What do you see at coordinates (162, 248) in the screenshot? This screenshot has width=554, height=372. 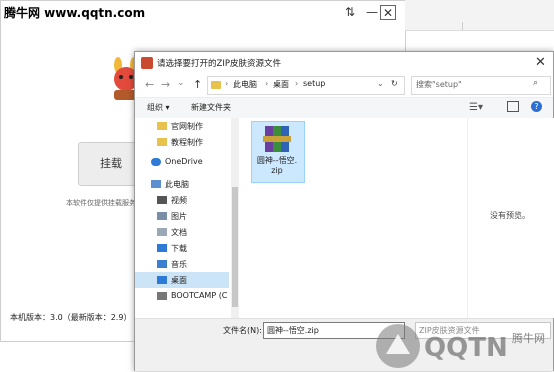 I see `download-icon` at bounding box center [162, 248].